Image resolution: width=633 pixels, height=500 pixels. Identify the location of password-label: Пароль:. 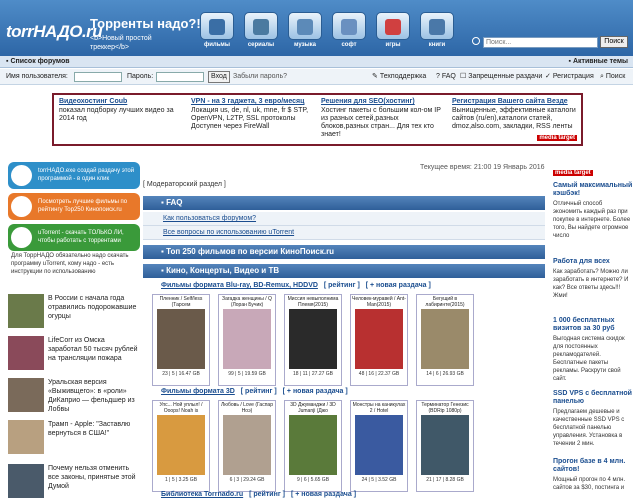
(140, 76).